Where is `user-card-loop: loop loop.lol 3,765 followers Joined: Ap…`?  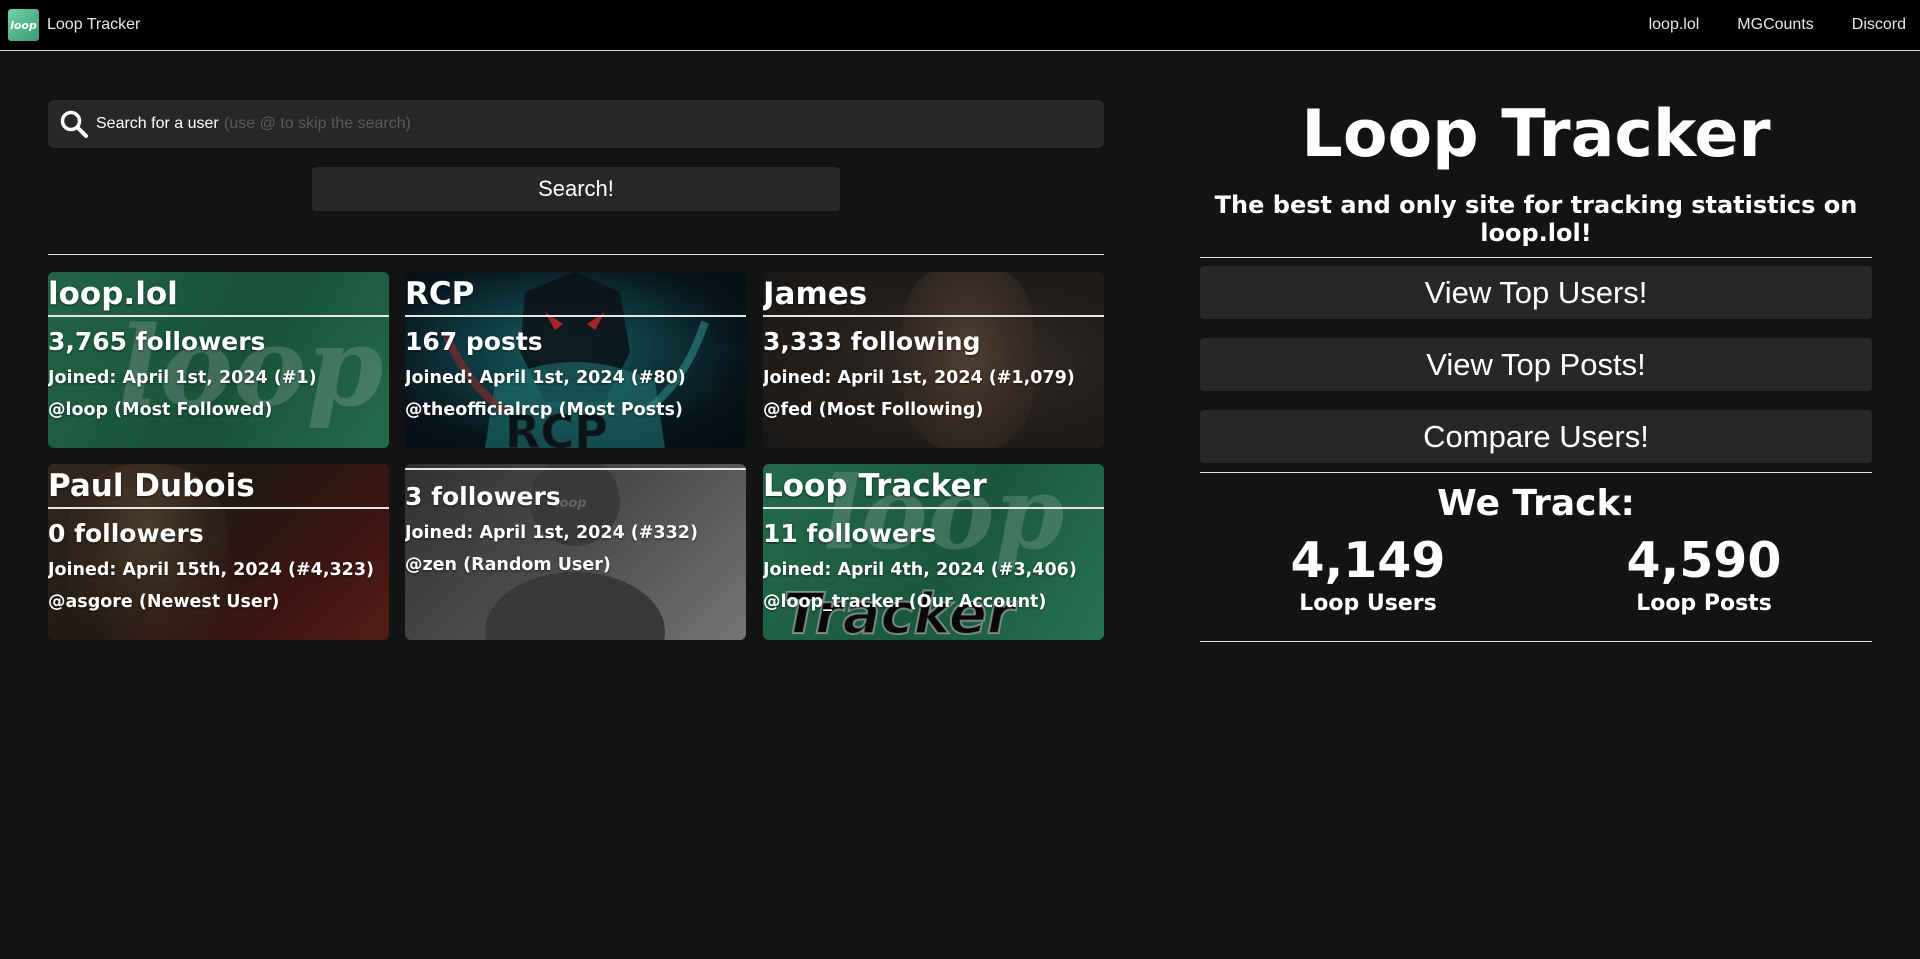
user-card-loop: loop loop.lol 3,765 followers Joined: Ap… is located at coordinates (218, 360).